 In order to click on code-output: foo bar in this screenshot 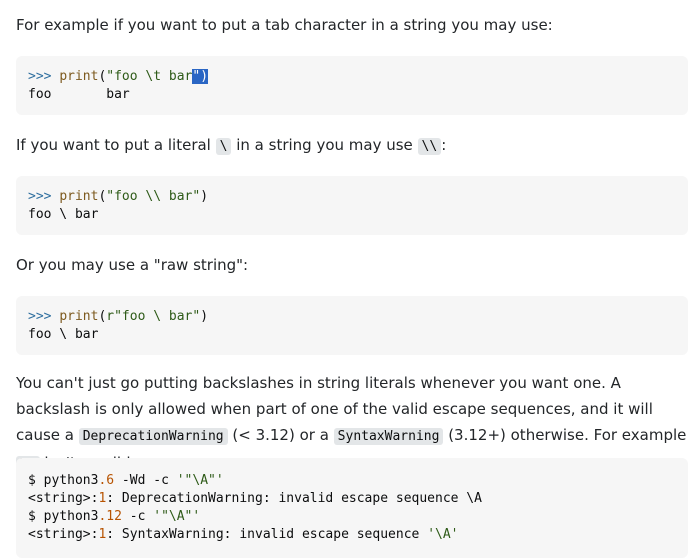, I will do `click(79, 94)`.